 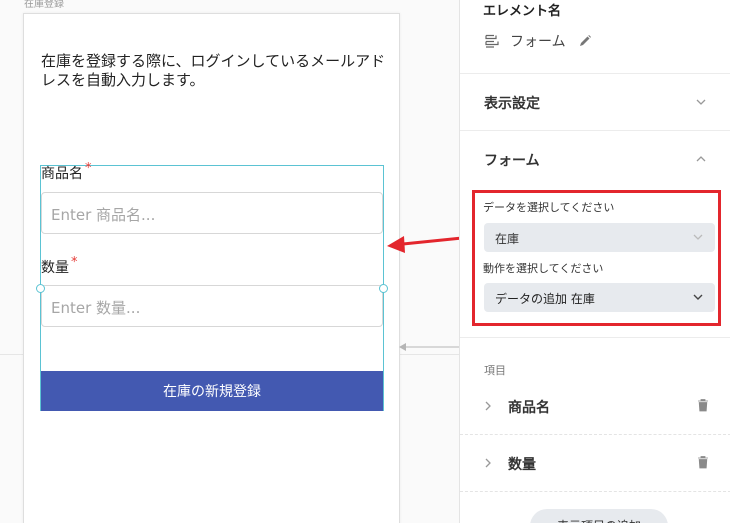 I want to click on item-name: 商品名, so click(x=529, y=408).